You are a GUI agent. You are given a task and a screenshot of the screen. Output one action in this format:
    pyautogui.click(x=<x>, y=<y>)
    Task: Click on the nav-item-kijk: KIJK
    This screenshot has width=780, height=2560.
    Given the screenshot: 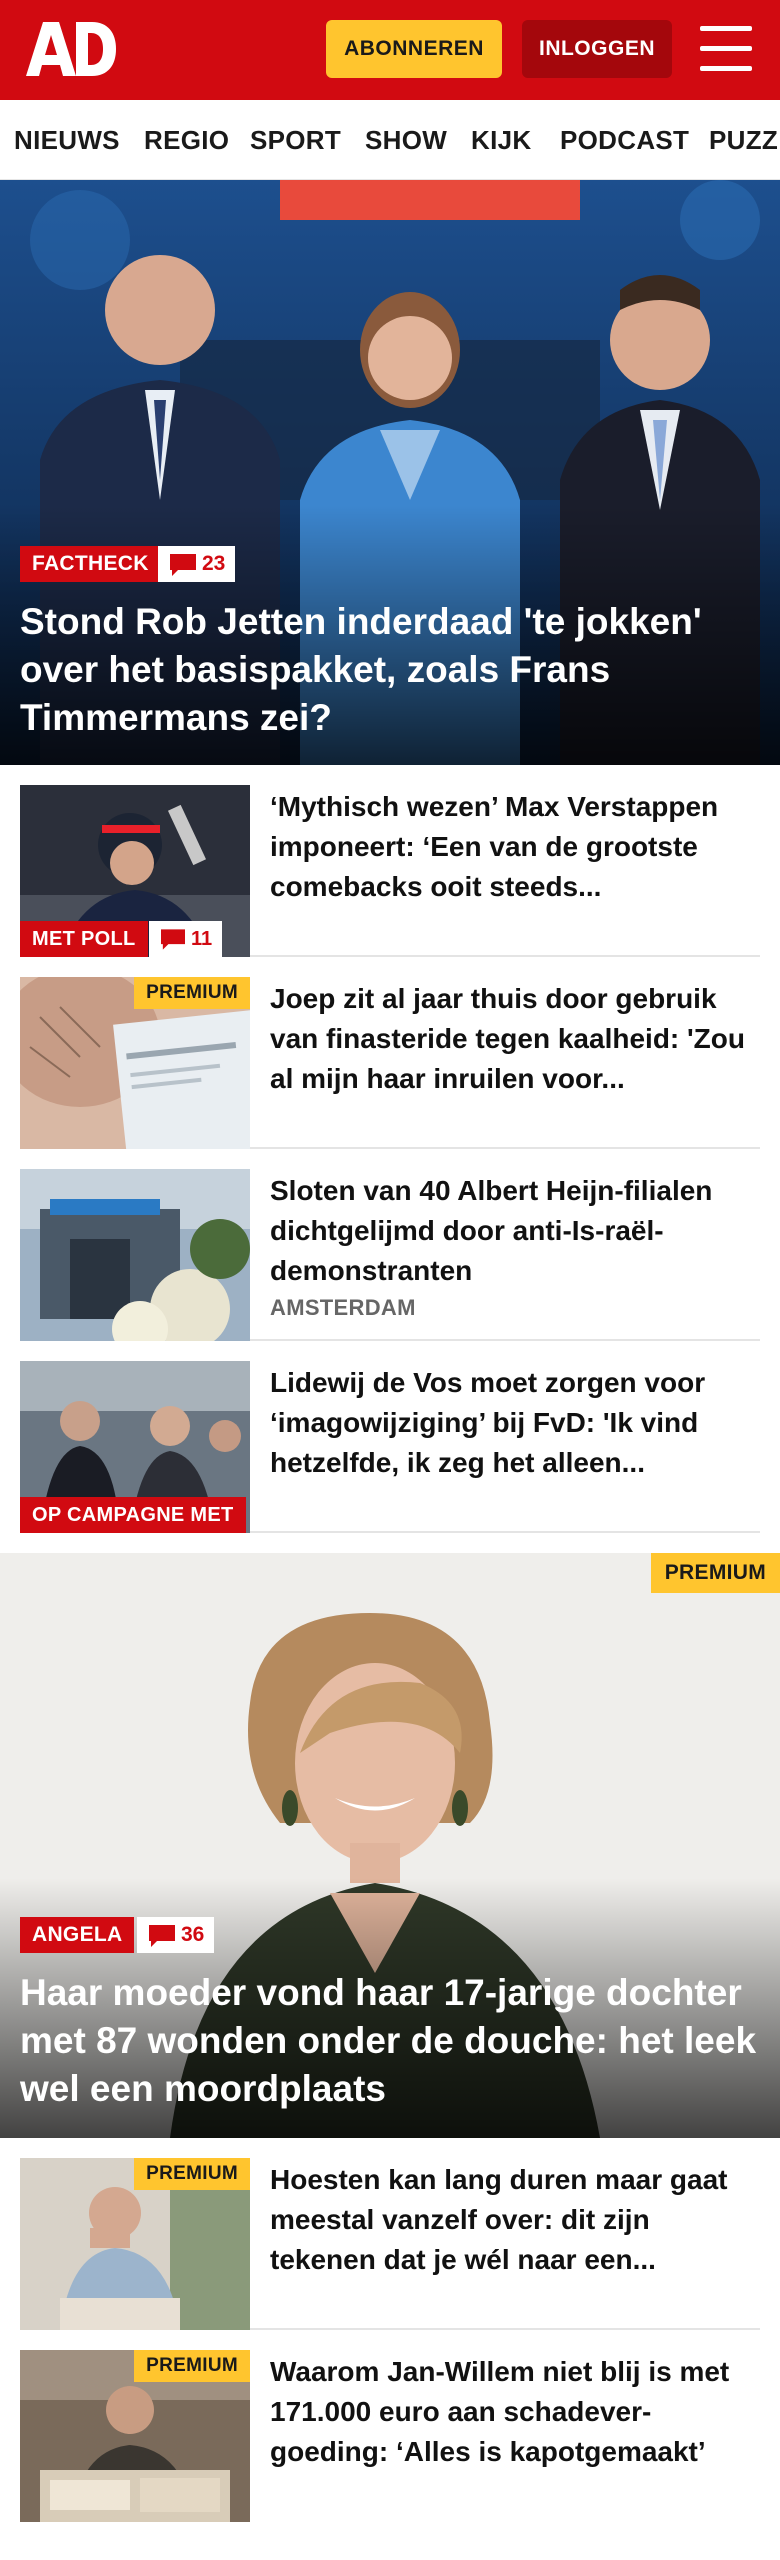 What is the action you would take?
    pyautogui.click(x=501, y=139)
    